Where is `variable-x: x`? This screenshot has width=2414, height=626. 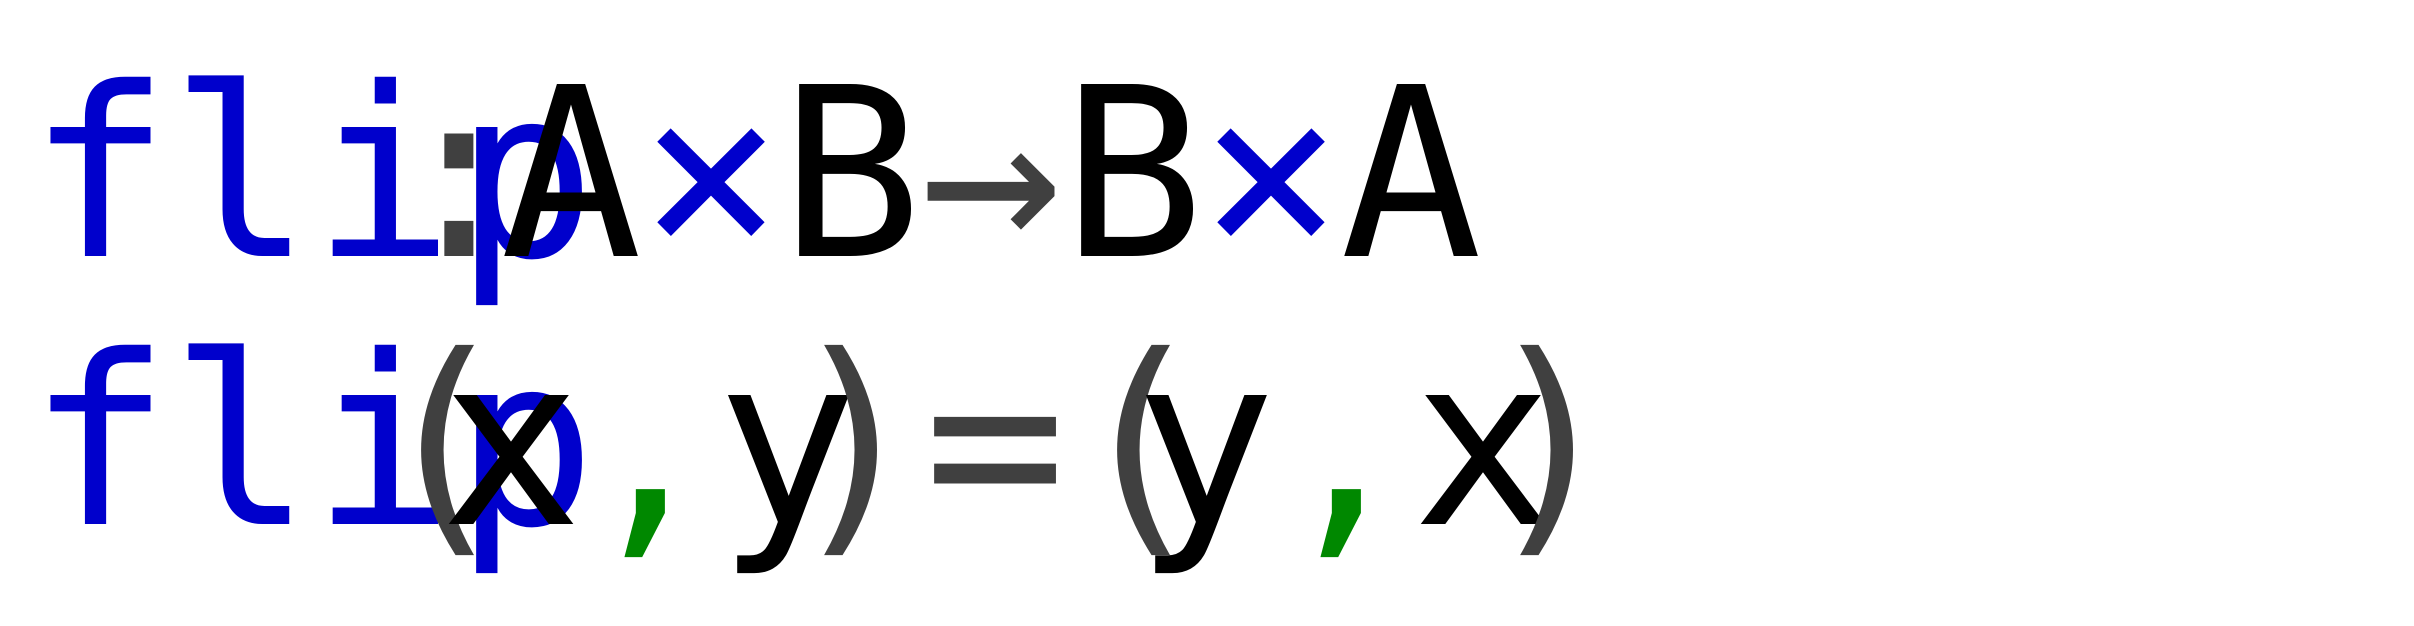
variable-x: x is located at coordinates (511, 442).